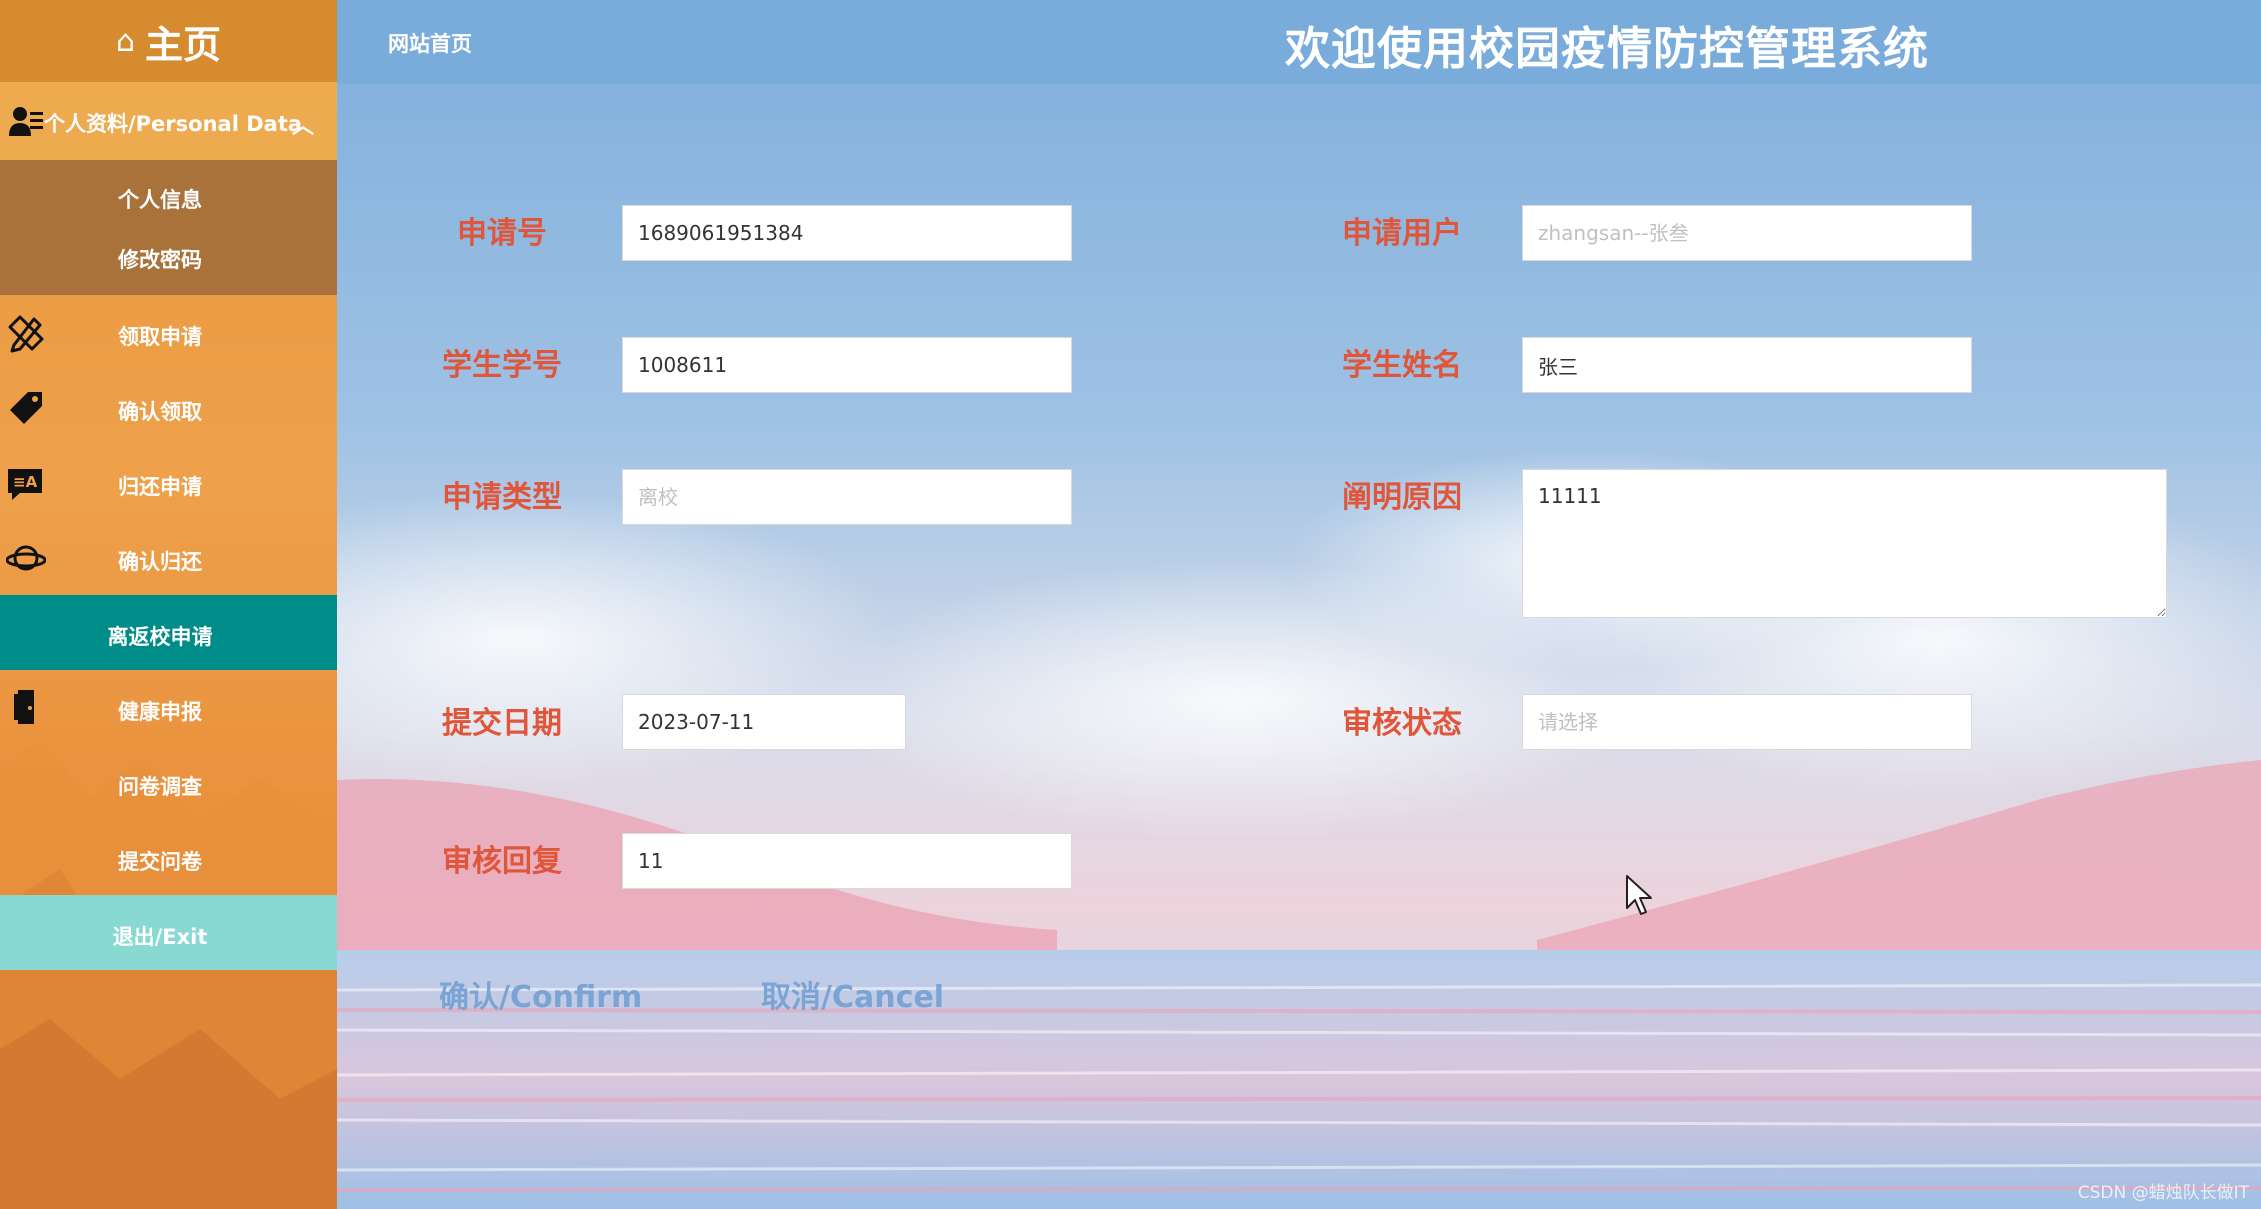 The width and height of the screenshot is (2261, 1209). I want to click on sidebar-item-return-apply: ≡A 归还申请, so click(168, 482).